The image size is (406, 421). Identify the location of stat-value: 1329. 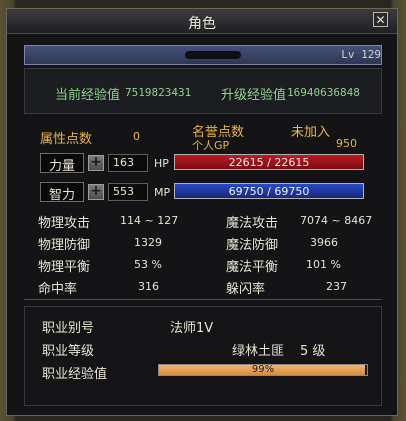
(148, 242).